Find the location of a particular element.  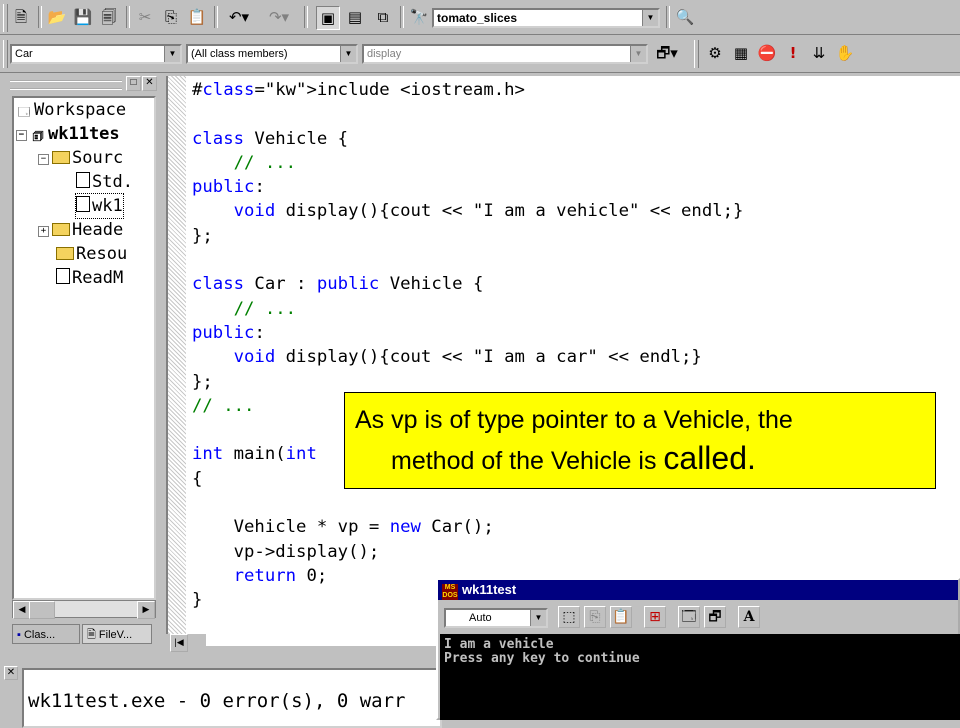

search-icon: 🔍 is located at coordinates (685, 17).